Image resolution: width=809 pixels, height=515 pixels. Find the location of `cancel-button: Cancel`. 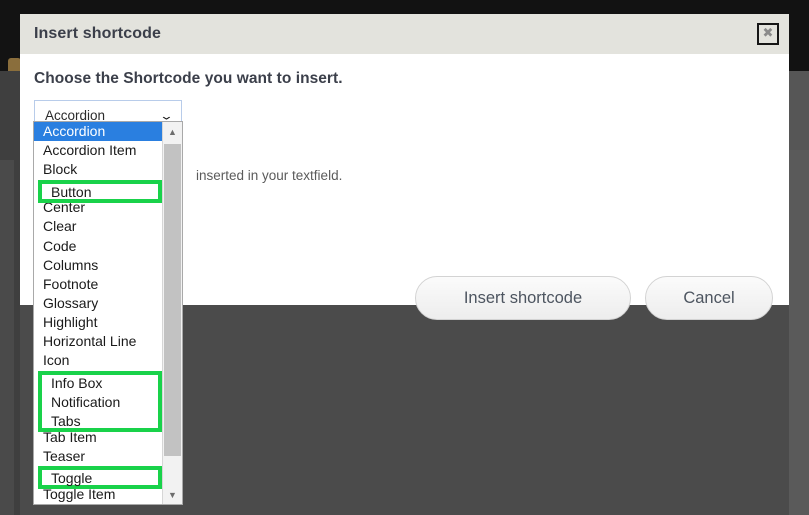

cancel-button: Cancel is located at coordinates (709, 298).